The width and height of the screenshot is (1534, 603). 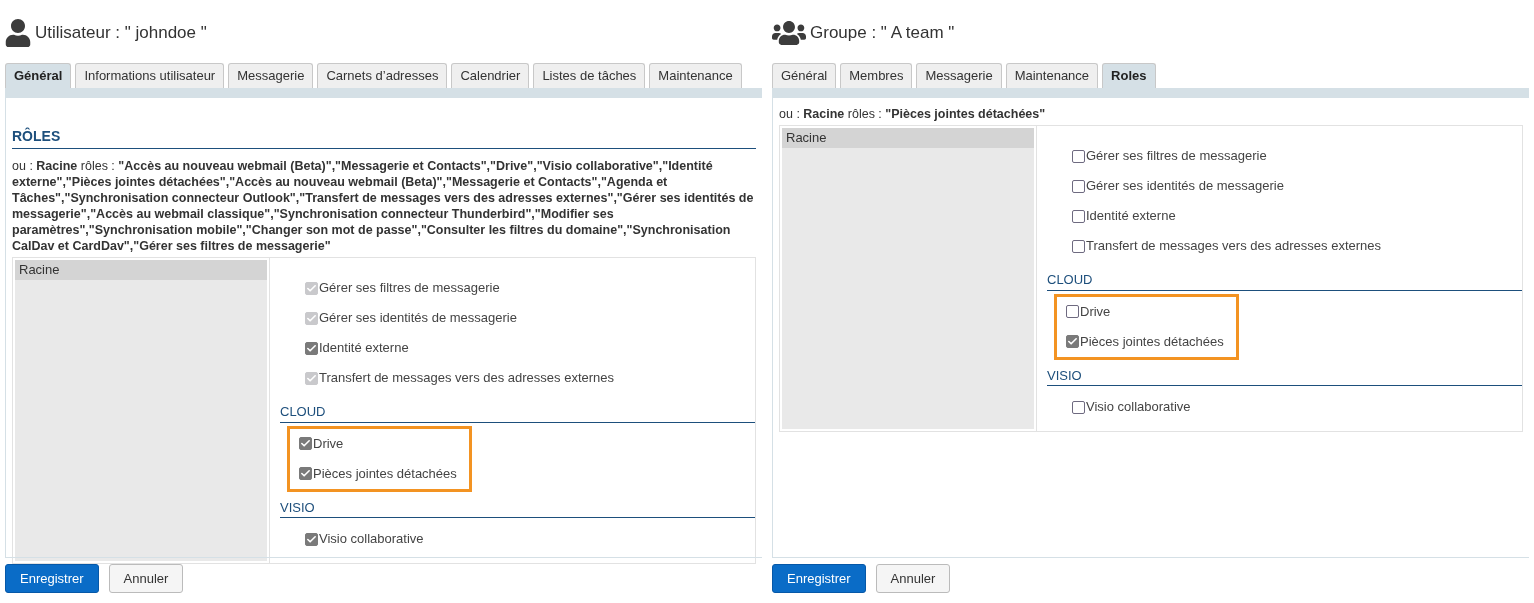 What do you see at coordinates (1129, 75) in the screenshot?
I see `tab: Roles` at bounding box center [1129, 75].